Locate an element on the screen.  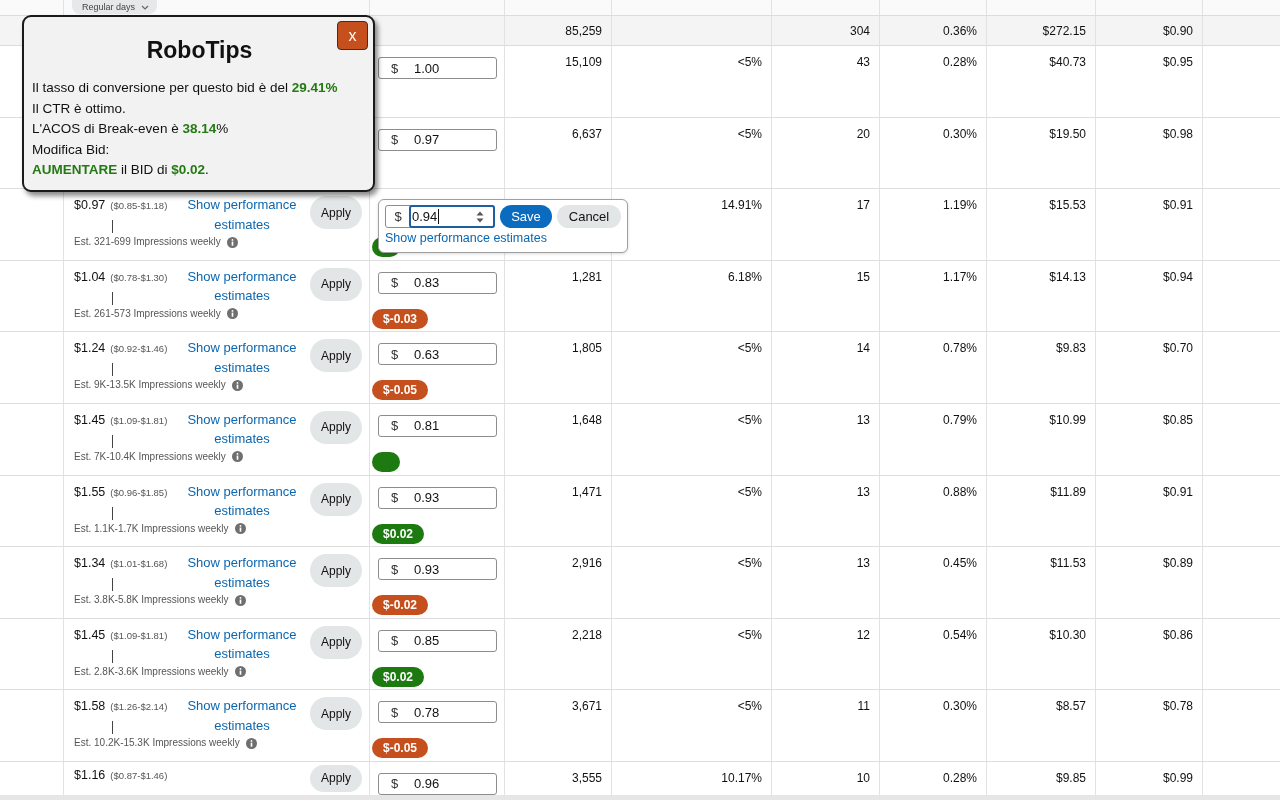
cancel-button: Cancel is located at coordinates (589, 217).